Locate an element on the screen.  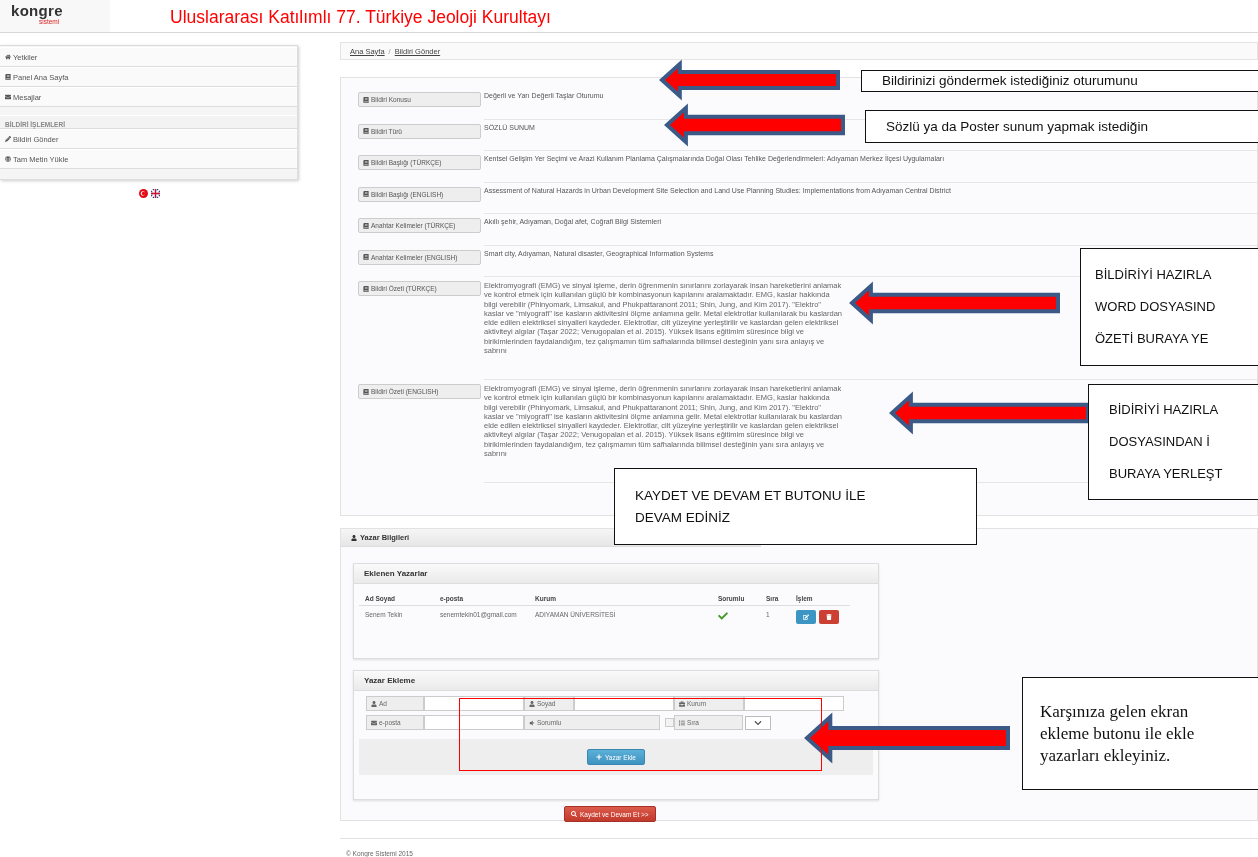
home-icon is located at coordinates (8, 57).